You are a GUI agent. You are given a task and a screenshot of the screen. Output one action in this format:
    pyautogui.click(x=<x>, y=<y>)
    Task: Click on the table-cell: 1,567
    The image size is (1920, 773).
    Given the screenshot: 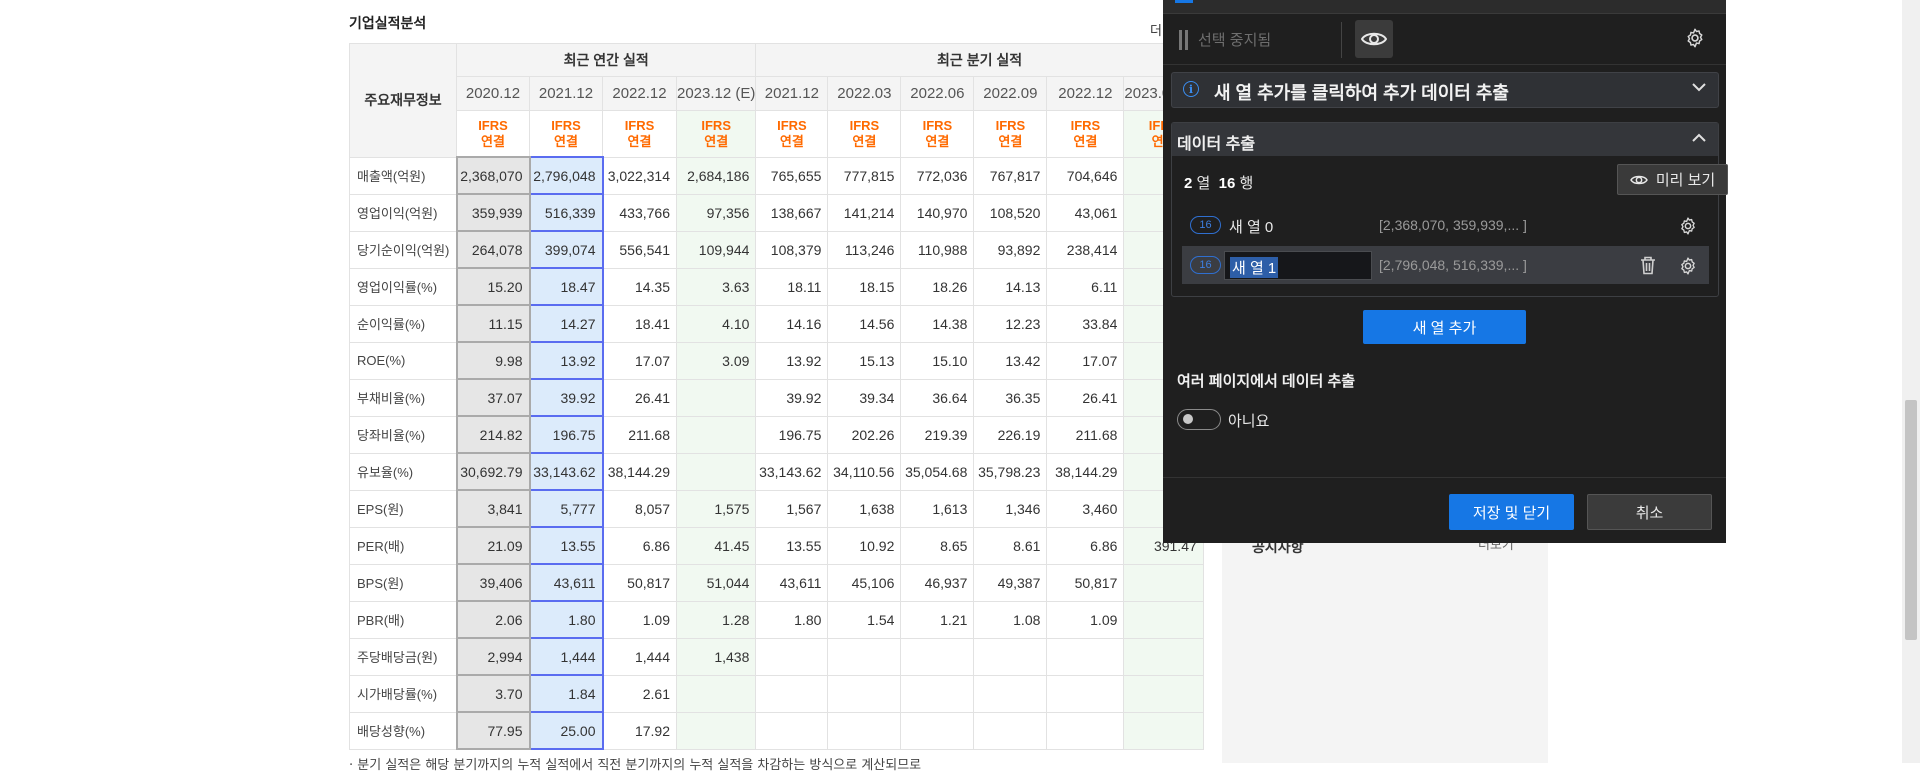 What is the action you would take?
    pyautogui.click(x=792, y=508)
    